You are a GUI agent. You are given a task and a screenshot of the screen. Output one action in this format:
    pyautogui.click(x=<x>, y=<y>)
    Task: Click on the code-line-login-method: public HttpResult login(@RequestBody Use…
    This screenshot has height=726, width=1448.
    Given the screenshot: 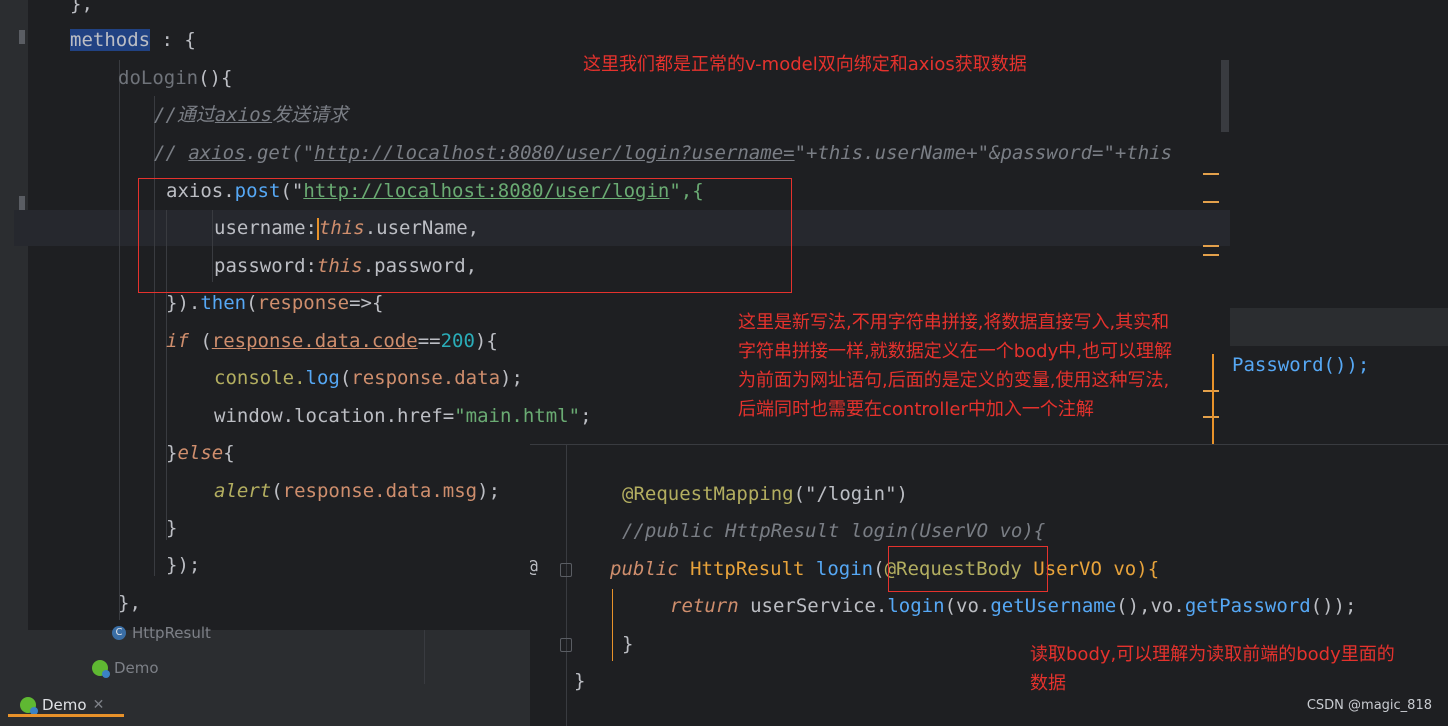 What is the action you would take?
    pyautogui.click(x=885, y=569)
    